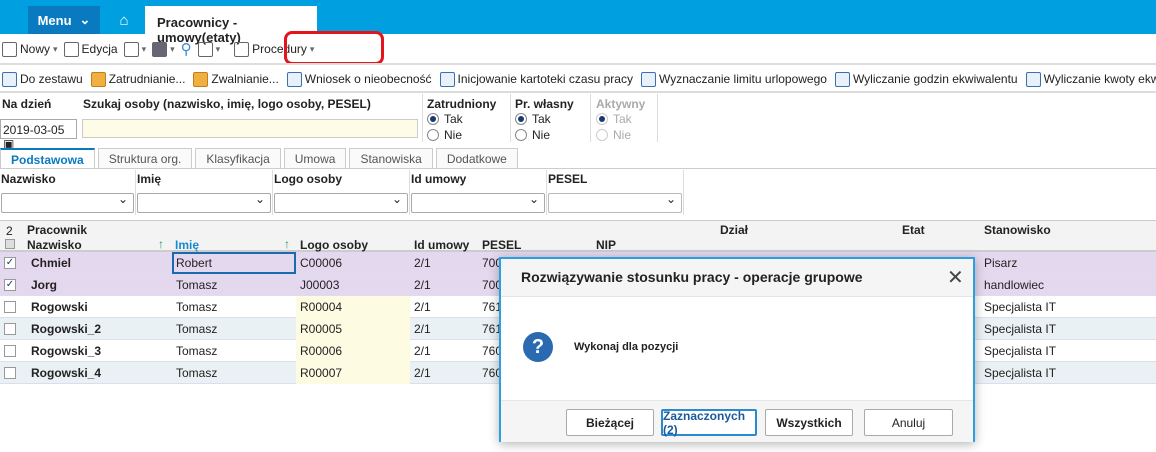 Image resolution: width=1156 pixels, height=452 pixels. Describe the element at coordinates (1017, 230) in the screenshot. I see `col-stanowisko: Stanowisko` at that location.